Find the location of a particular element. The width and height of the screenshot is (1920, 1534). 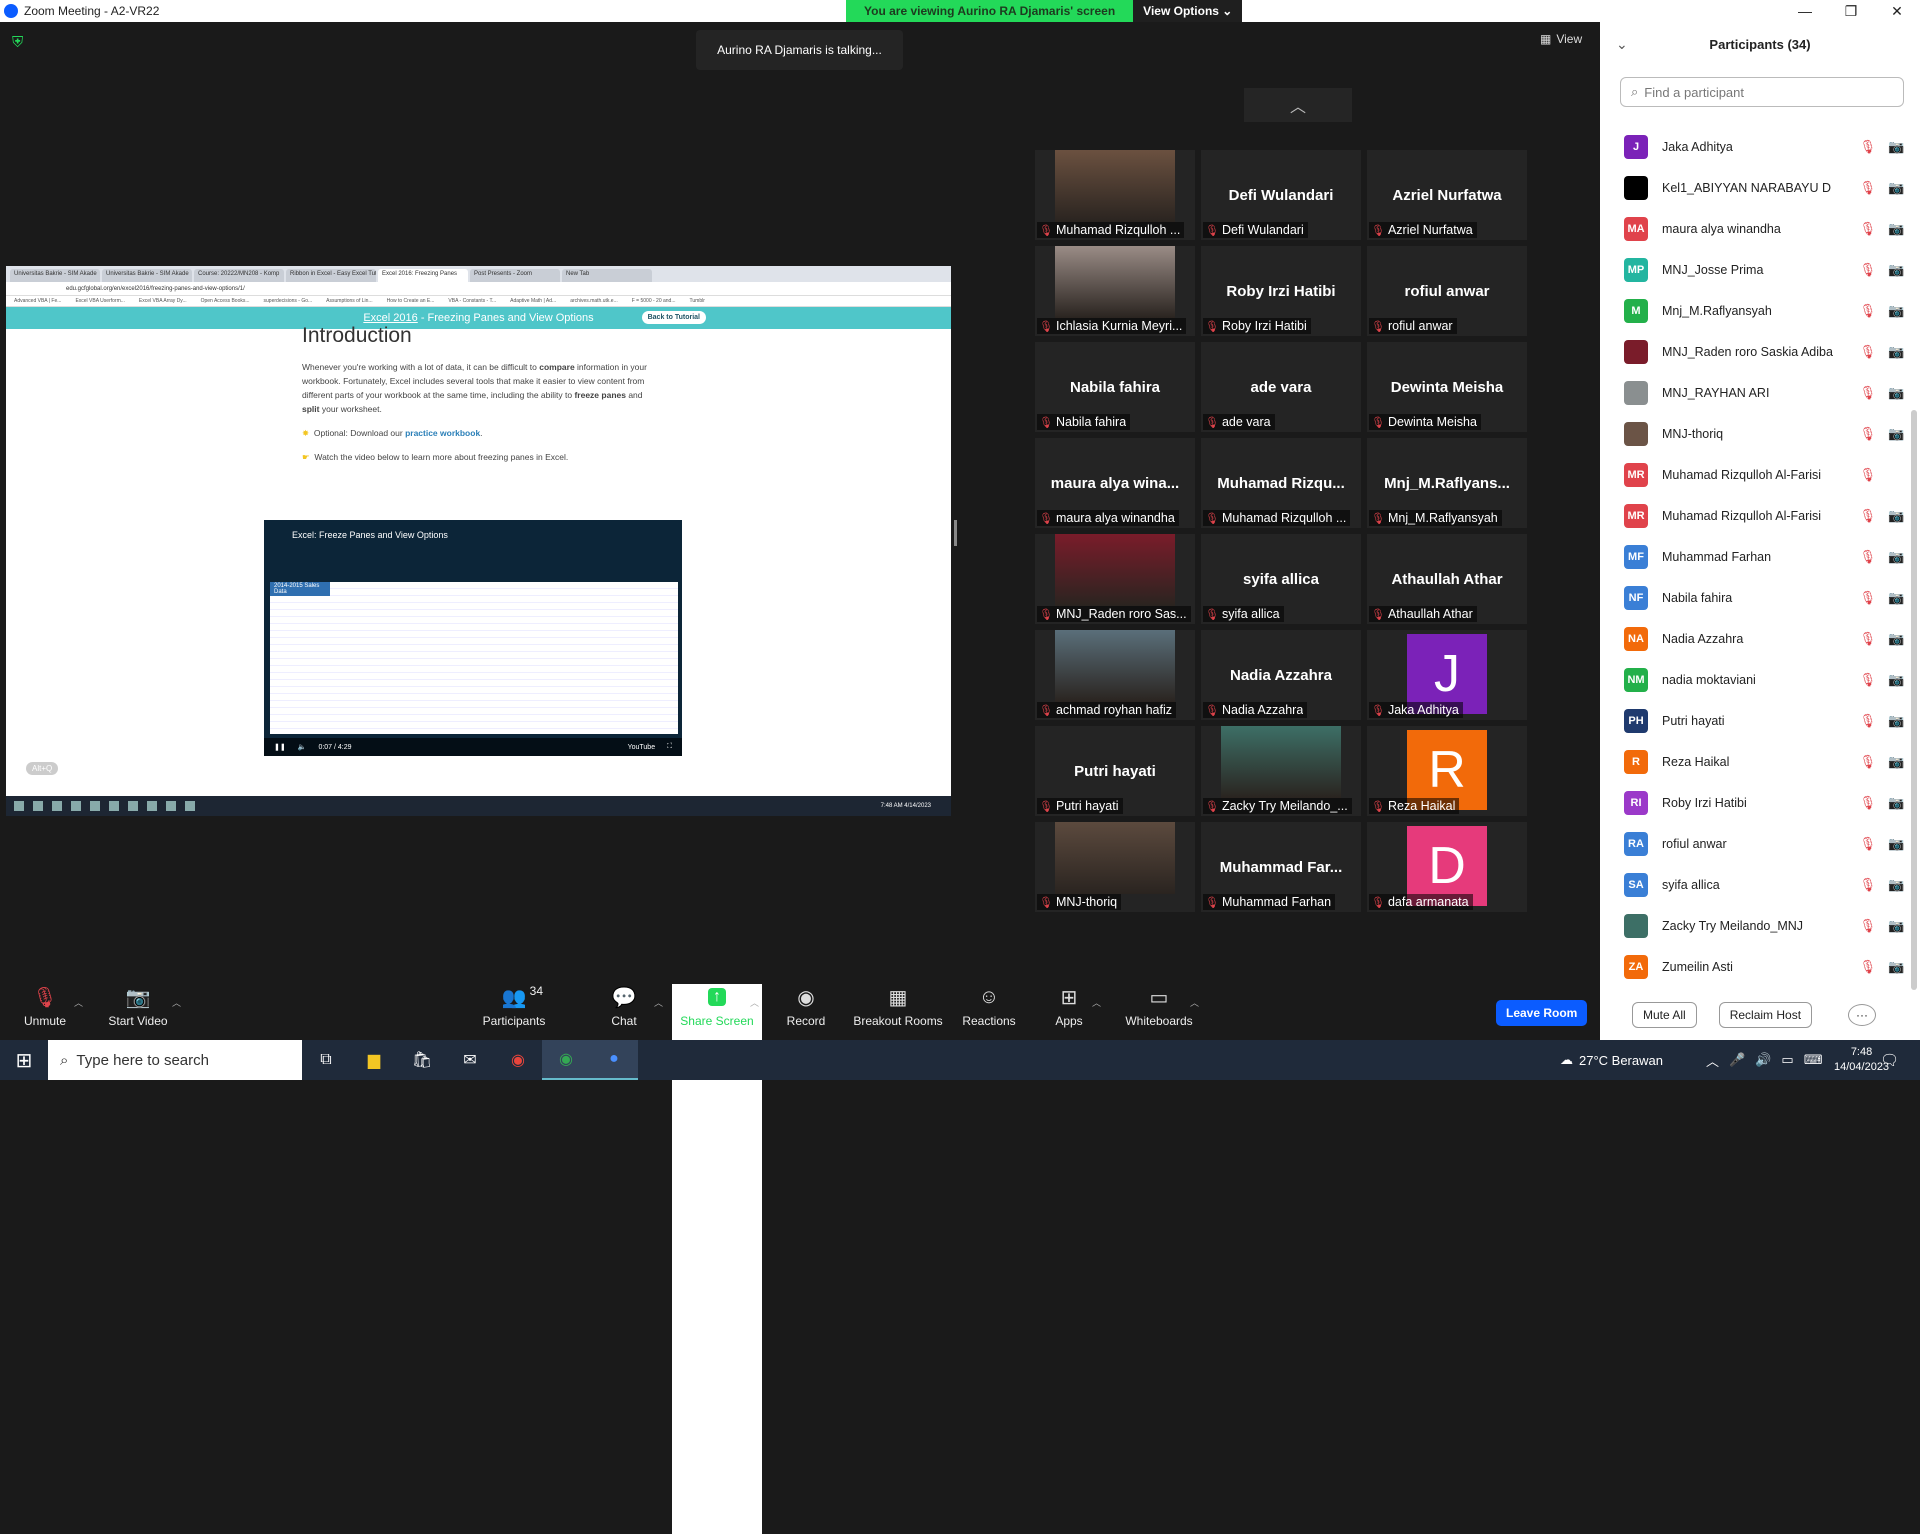

participants-scrollbar is located at coordinates (1914, 700).